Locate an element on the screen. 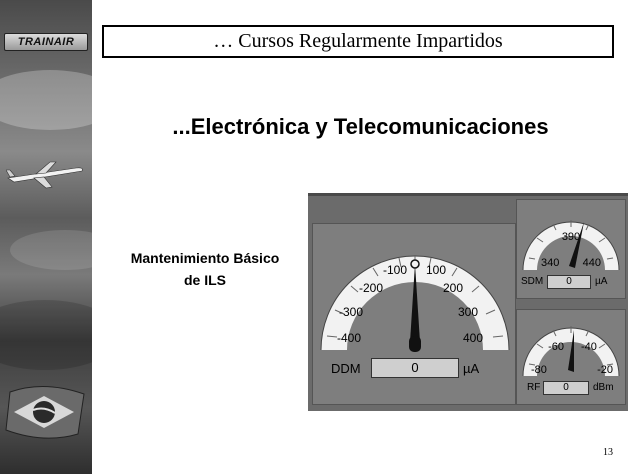 This screenshot has width=629, height=474. logo-text: TRAINAIR is located at coordinates (46, 42).